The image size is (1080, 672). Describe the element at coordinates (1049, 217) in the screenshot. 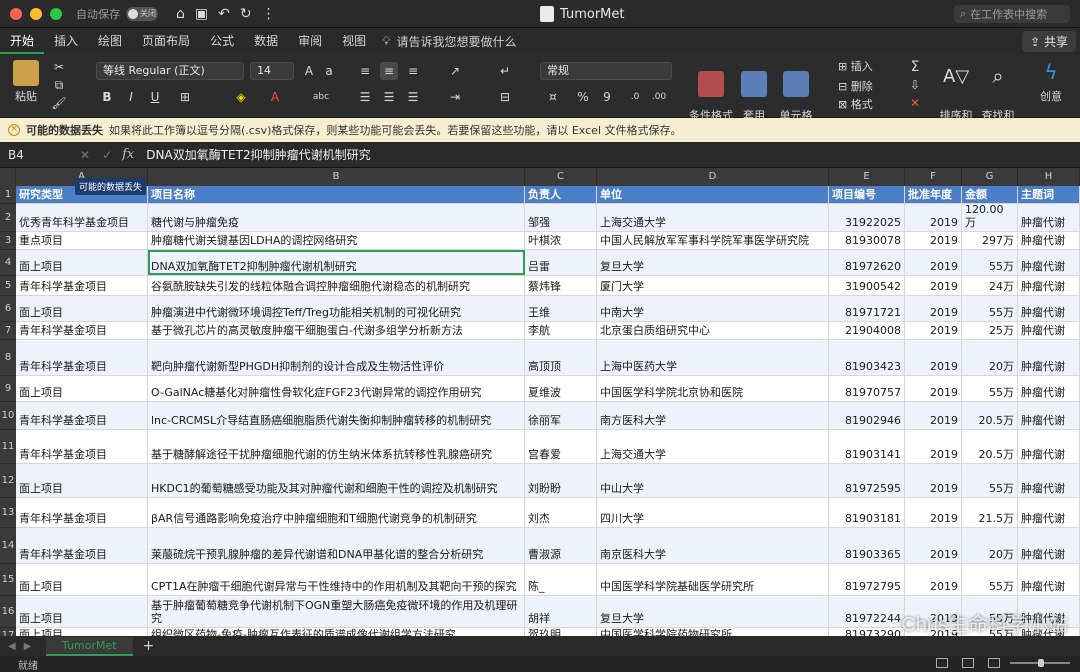

I see `cell-h2: 肿瘤代谢` at that location.